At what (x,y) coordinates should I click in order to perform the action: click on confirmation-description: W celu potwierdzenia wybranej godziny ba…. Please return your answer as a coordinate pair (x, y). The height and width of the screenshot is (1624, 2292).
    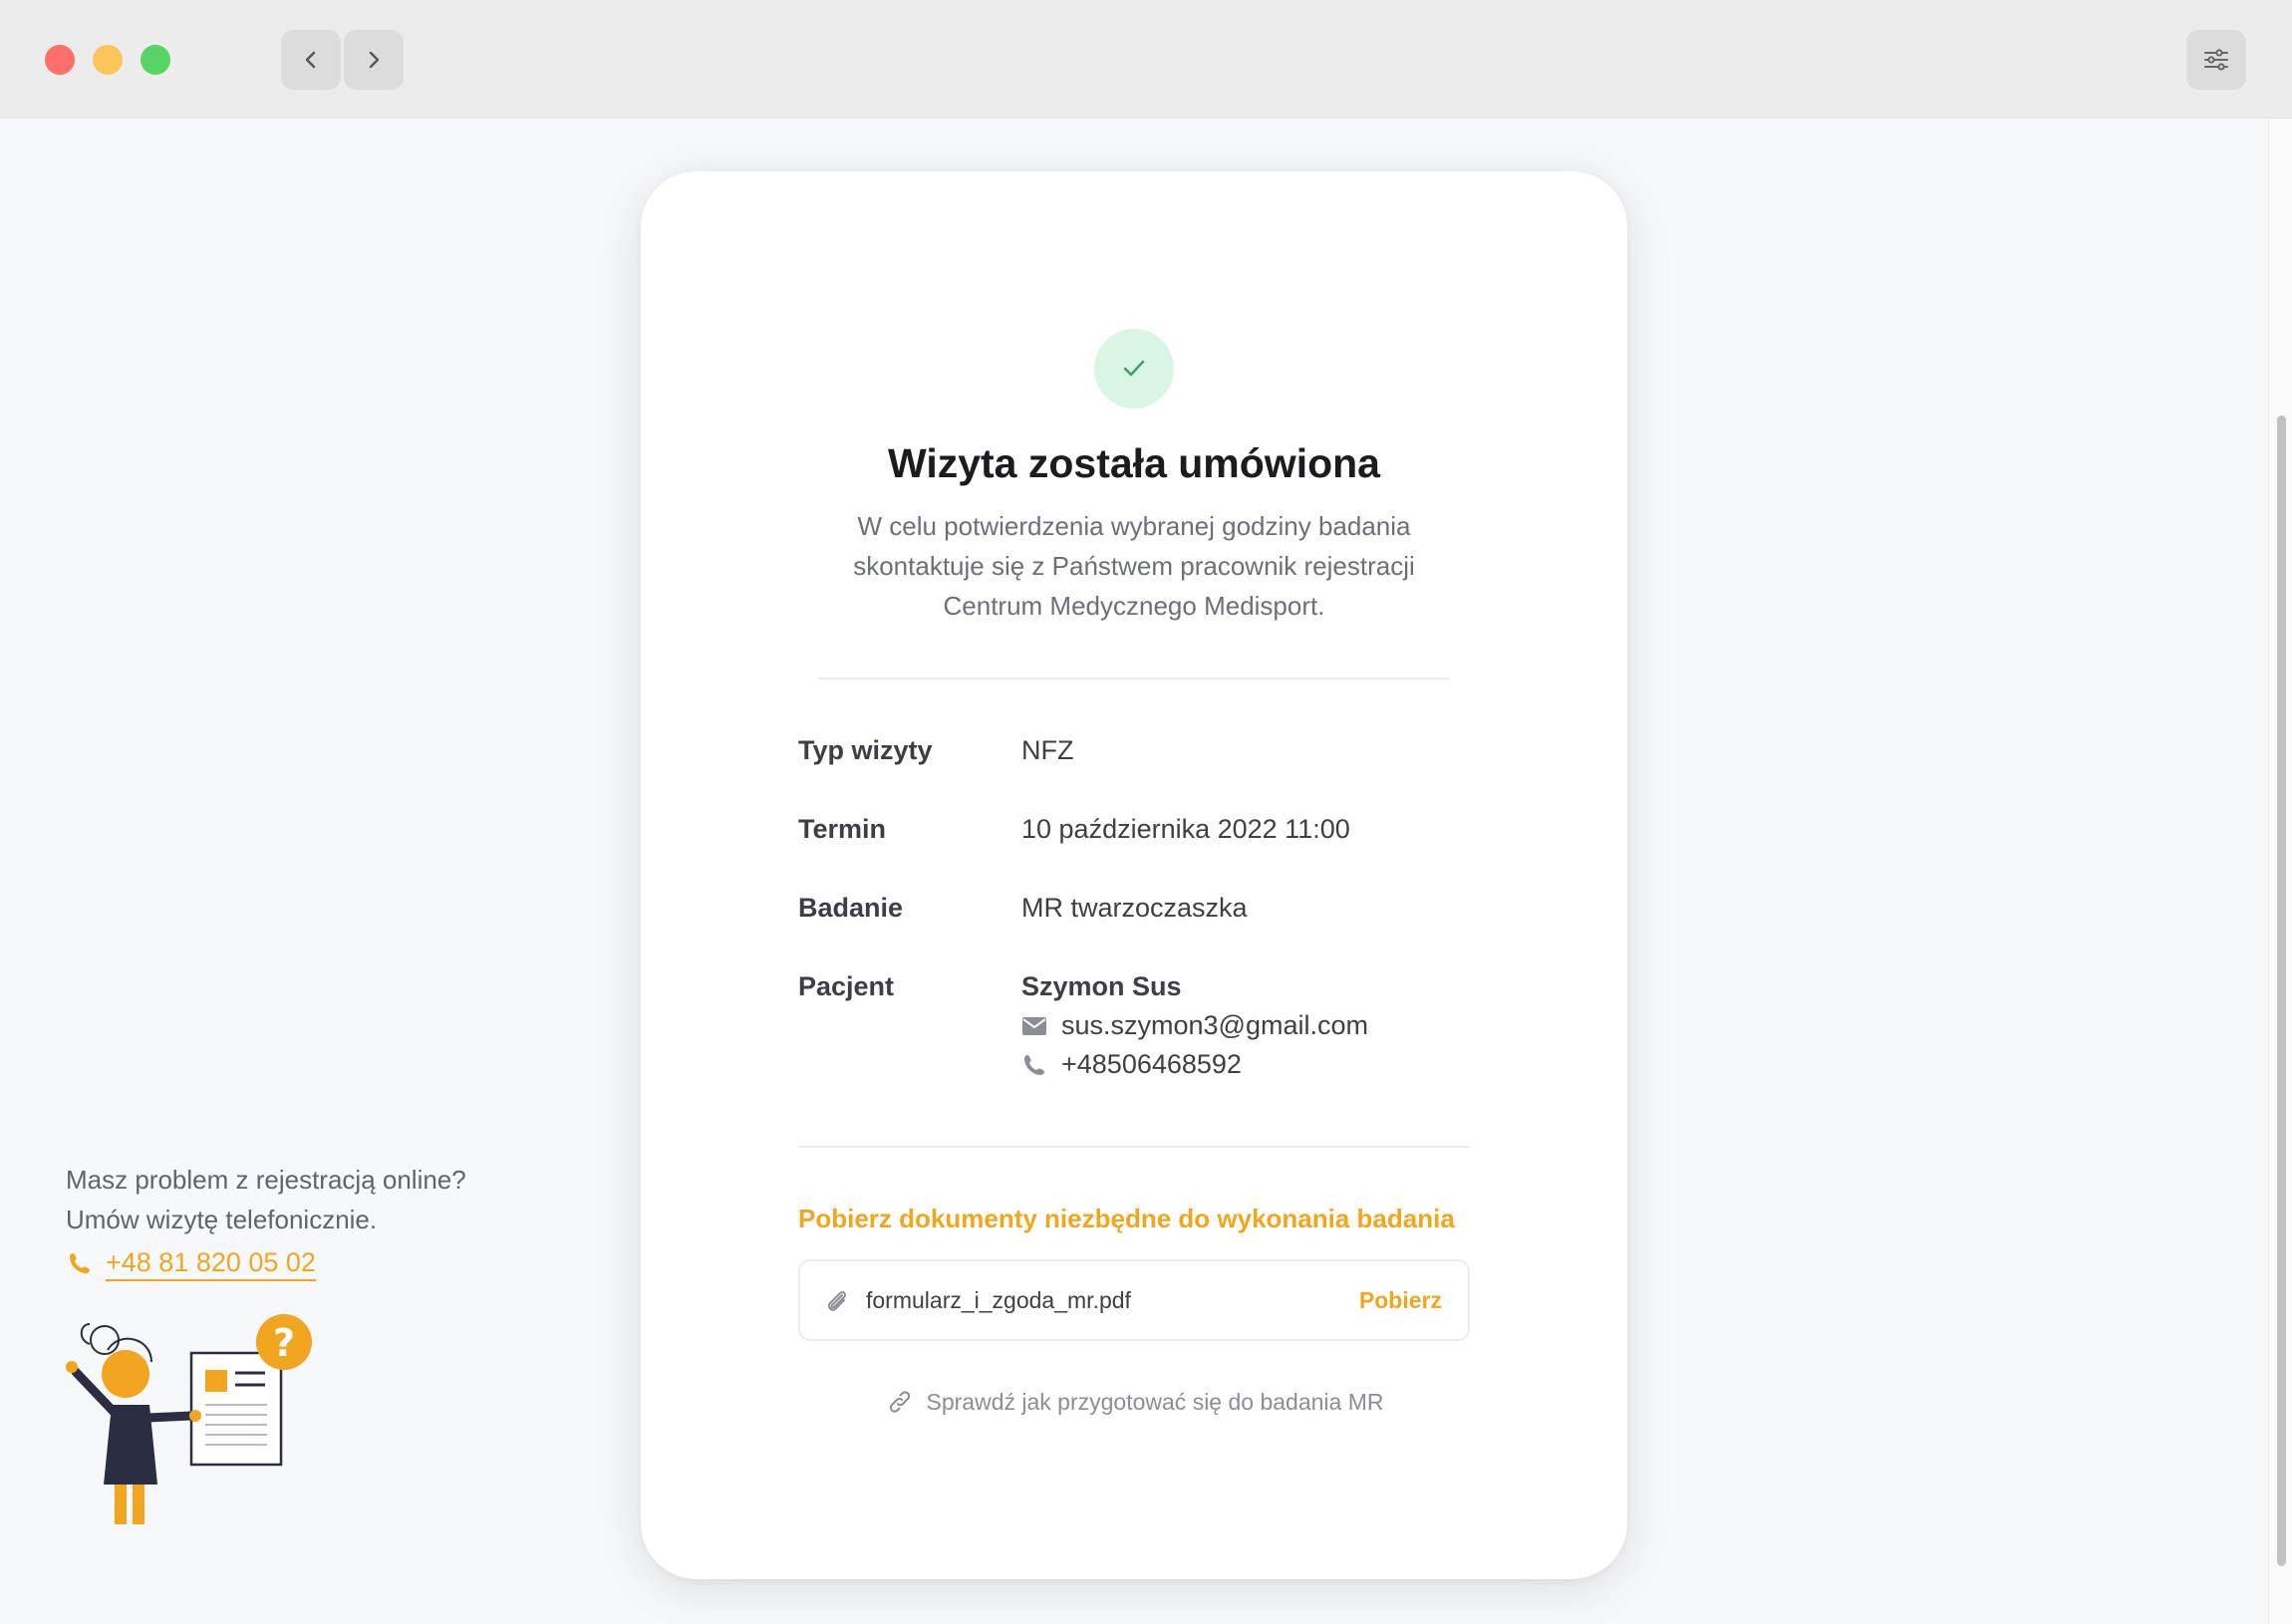
    Looking at the image, I should click on (1134, 566).